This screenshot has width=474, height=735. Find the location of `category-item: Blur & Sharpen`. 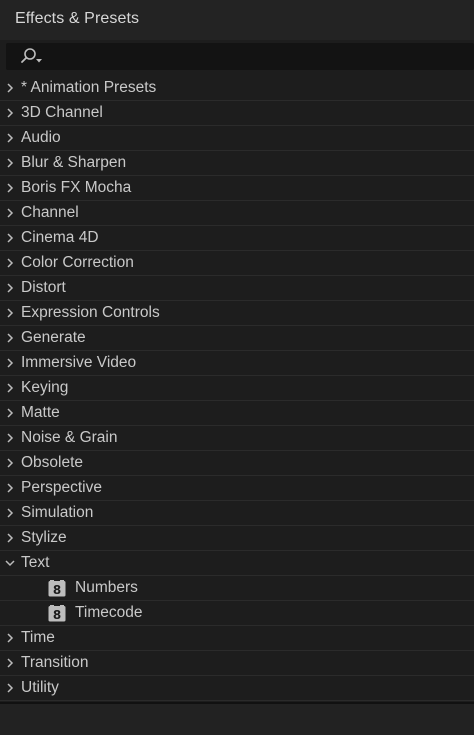

category-item: Blur & Sharpen is located at coordinates (237, 163).